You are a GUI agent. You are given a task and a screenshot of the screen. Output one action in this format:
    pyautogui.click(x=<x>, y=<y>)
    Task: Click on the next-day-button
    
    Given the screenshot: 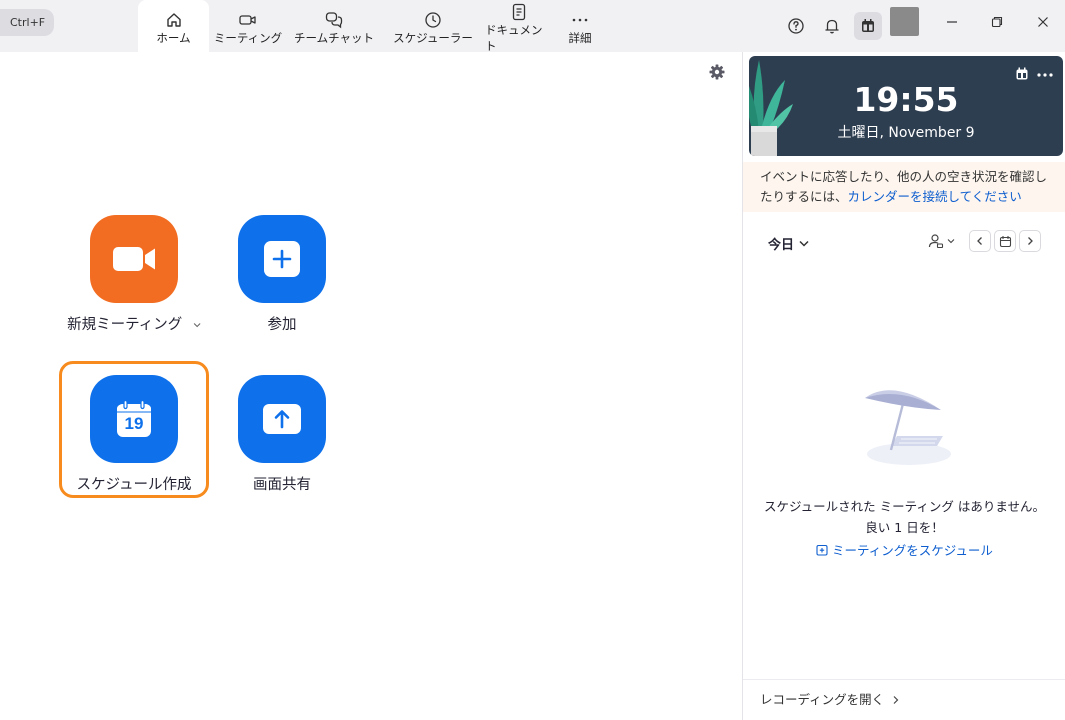 What is the action you would take?
    pyautogui.click(x=1030, y=241)
    